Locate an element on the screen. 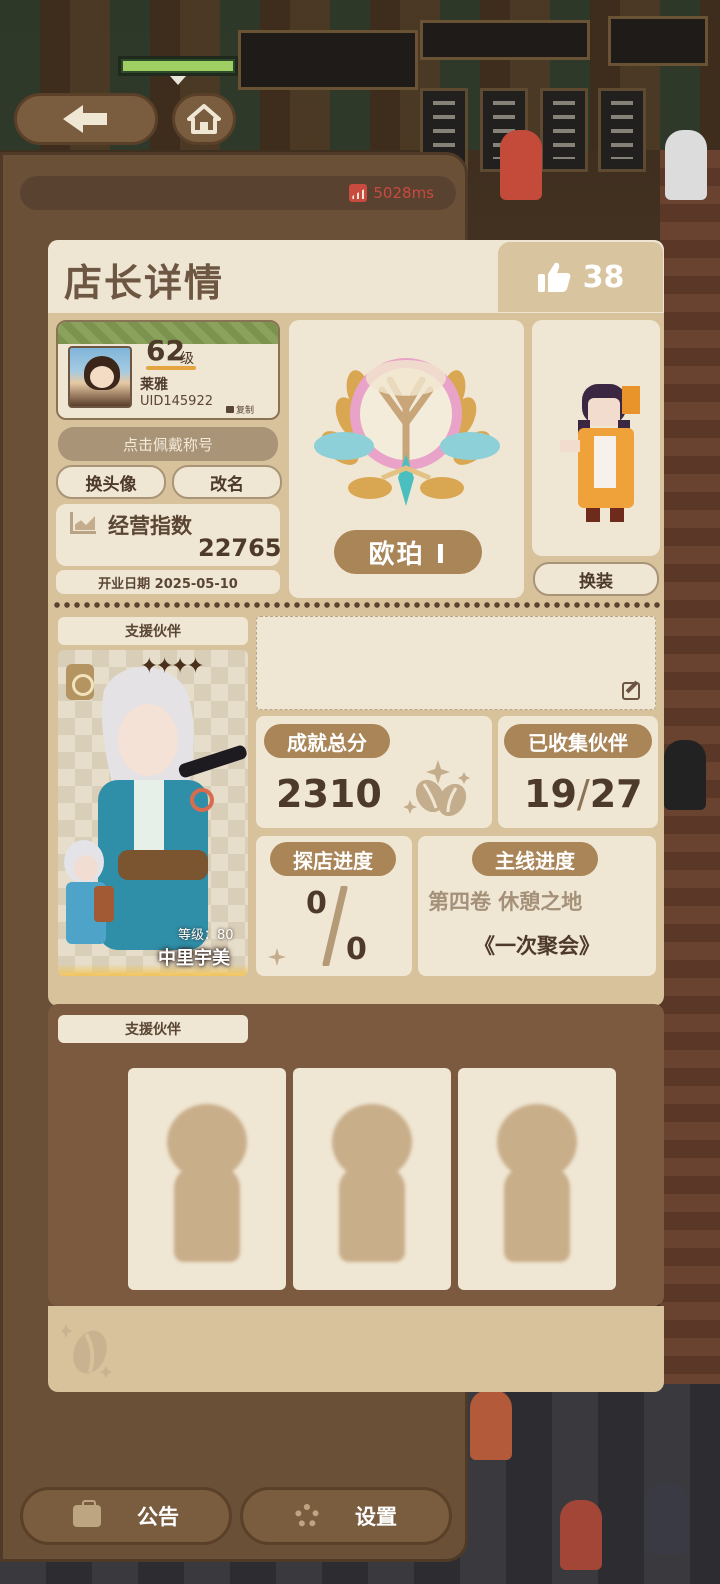 This screenshot has height=1584, width=720. notice-button: 公告 is located at coordinates (126, 1516).